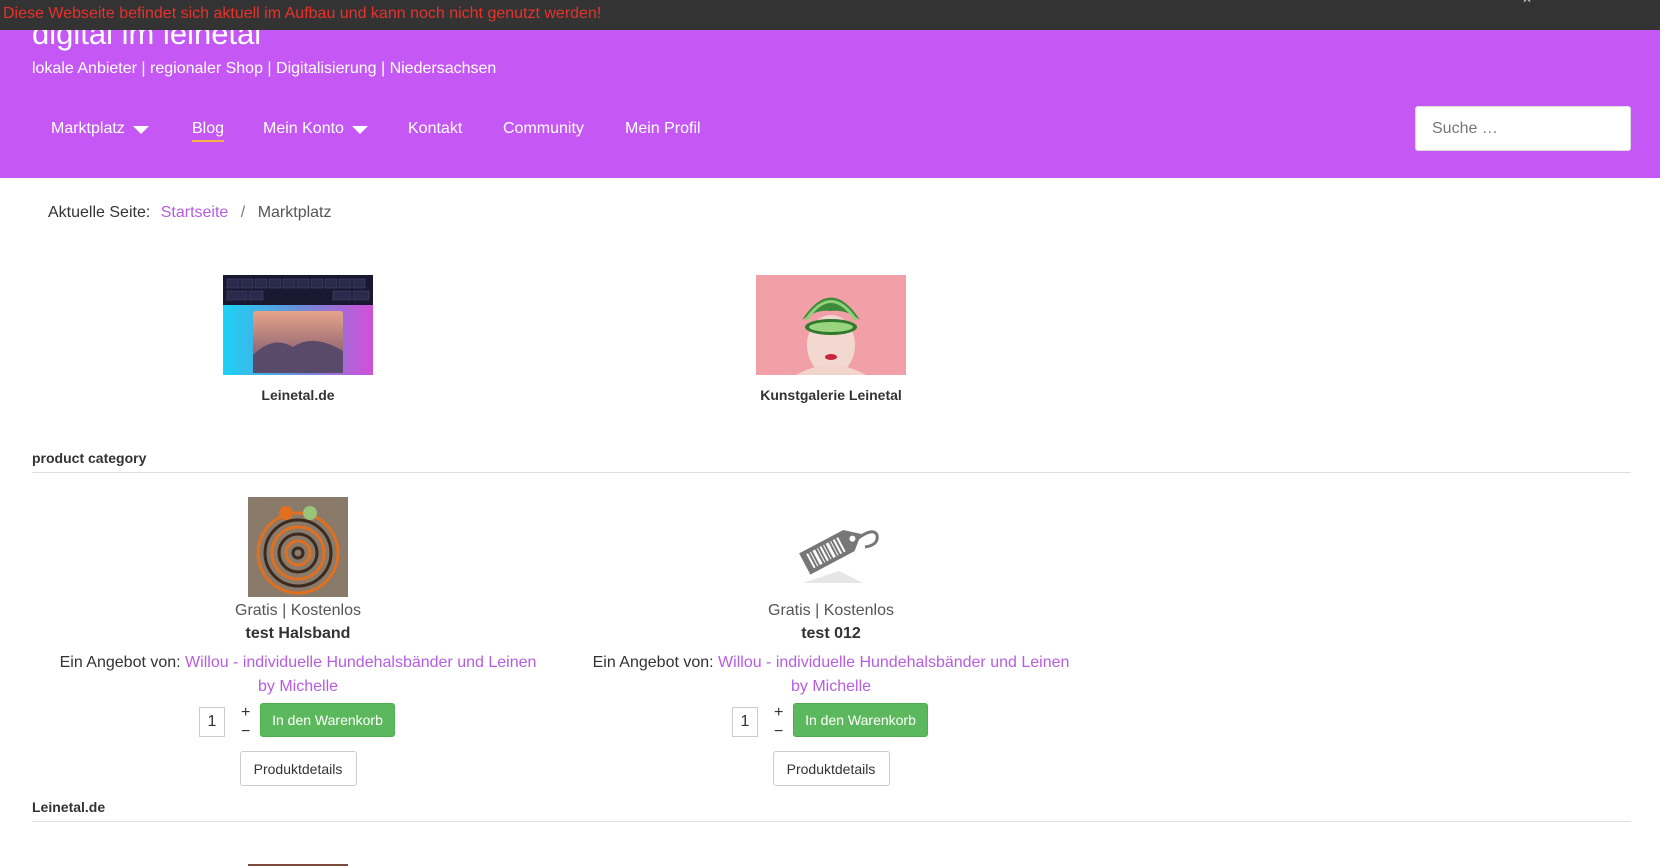 The width and height of the screenshot is (1660, 866). Describe the element at coordinates (663, 128) in the screenshot. I see `nav-item-label: Mein Profil` at that location.